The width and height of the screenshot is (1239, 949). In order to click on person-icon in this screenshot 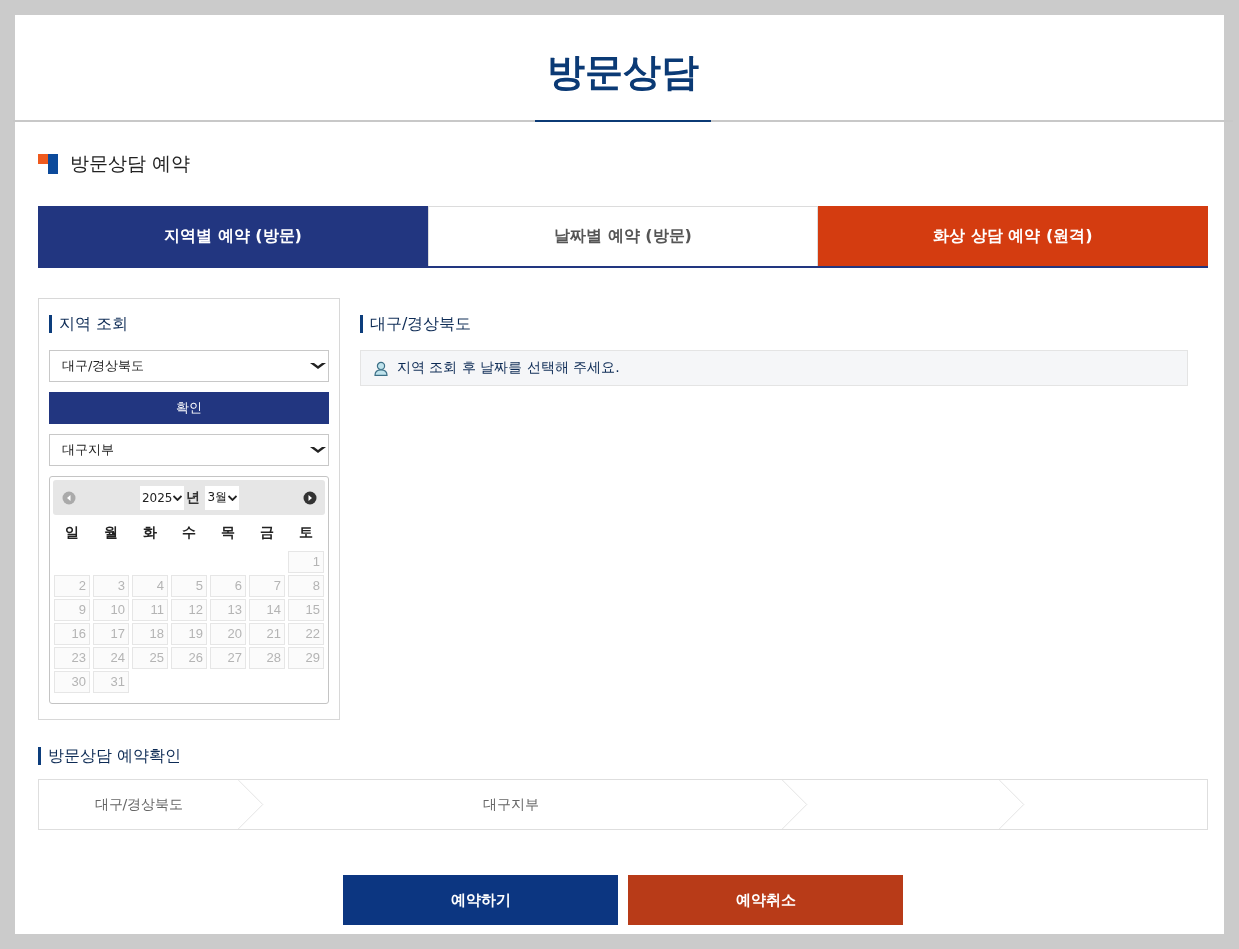, I will do `click(381, 368)`.